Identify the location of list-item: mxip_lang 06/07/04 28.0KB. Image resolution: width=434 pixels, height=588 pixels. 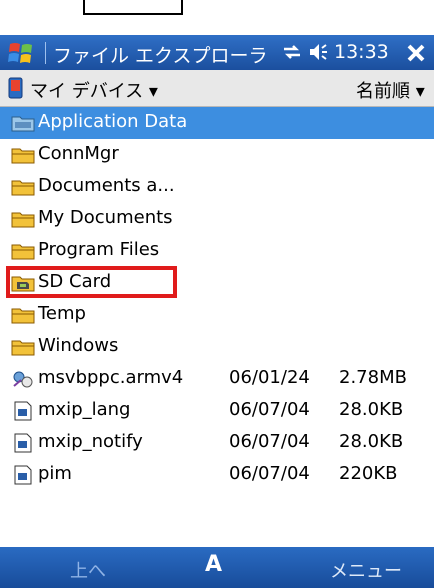
(217, 411).